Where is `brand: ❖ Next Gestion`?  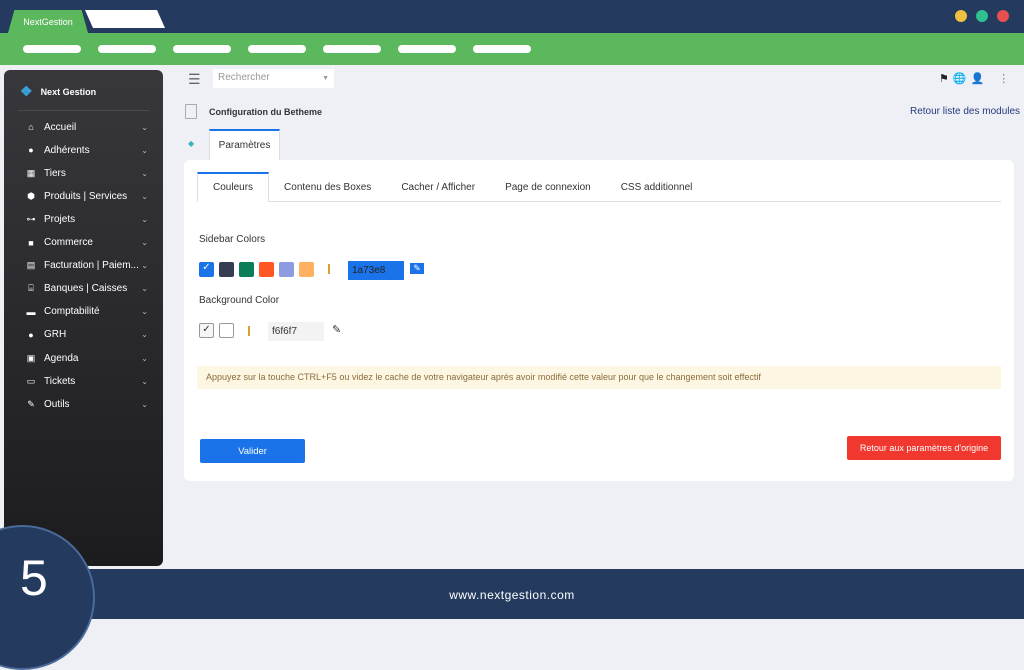 brand: ❖ Next Gestion is located at coordinates (58, 91).